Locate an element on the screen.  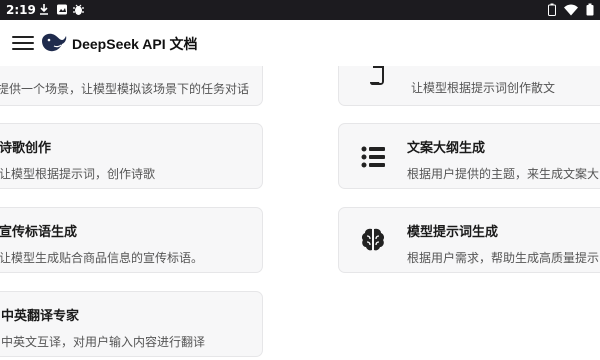
app-title: DeepSeek API 文档 is located at coordinates (135, 44).